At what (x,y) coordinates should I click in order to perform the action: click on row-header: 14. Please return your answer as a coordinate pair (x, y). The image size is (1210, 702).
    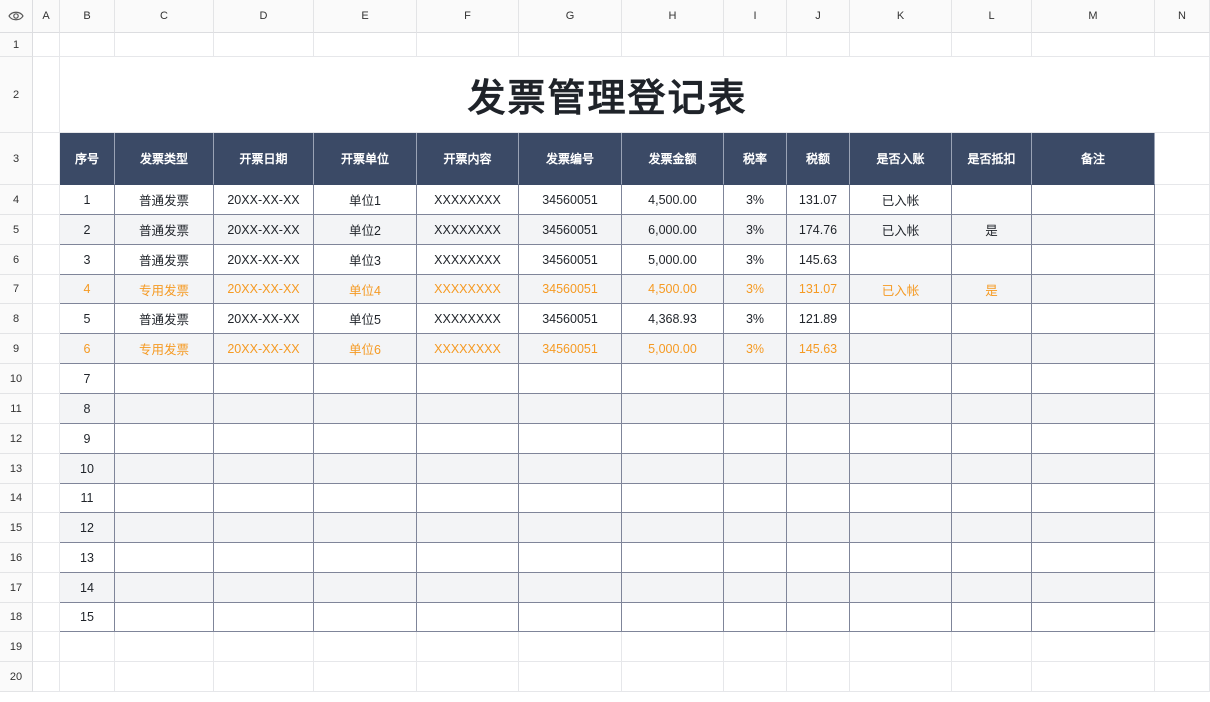
    Looking at the image, I should click on (16, 498).